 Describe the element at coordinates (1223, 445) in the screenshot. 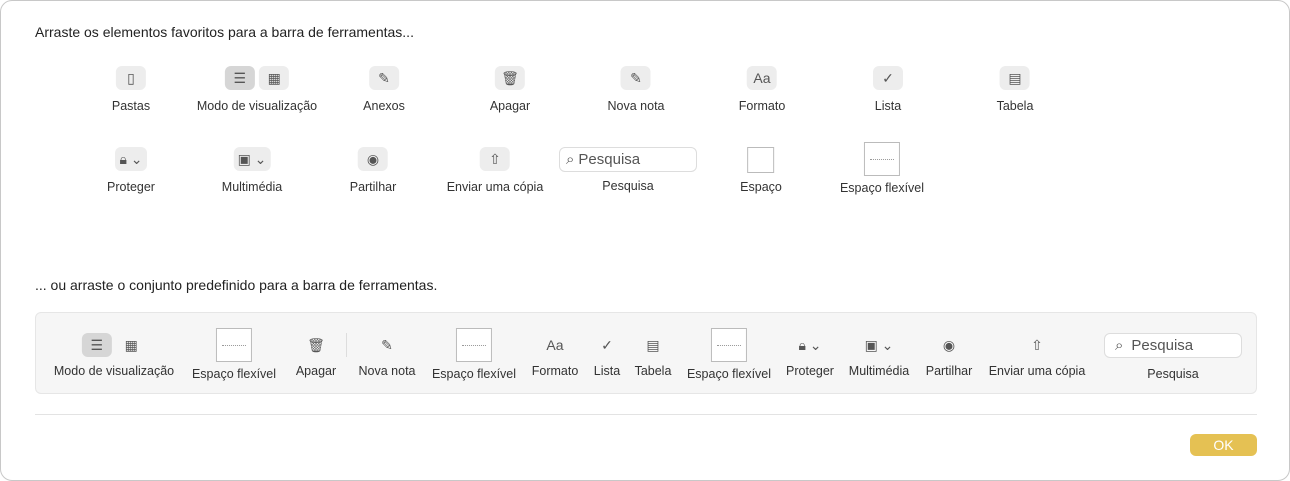

I see `ok-button: OK` at that location.